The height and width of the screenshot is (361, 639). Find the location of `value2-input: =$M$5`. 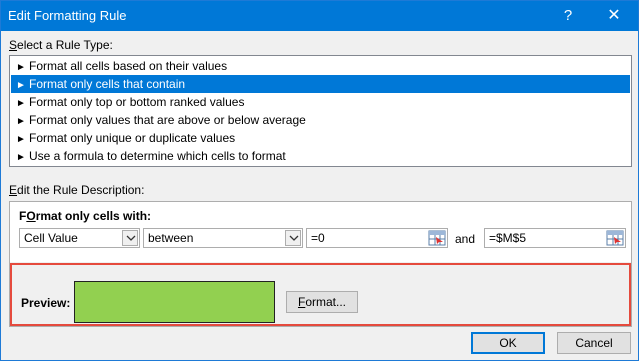

value2-input: =$M$5 is located at coordinates (555, 238).